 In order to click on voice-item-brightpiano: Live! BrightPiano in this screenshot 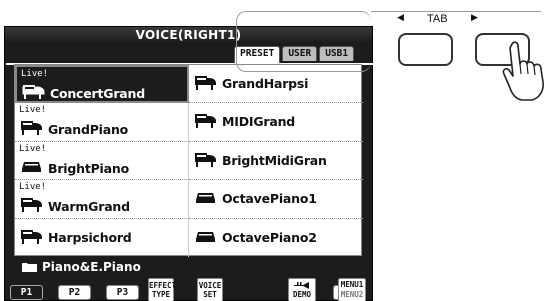, I will do `click(102, 161)`.